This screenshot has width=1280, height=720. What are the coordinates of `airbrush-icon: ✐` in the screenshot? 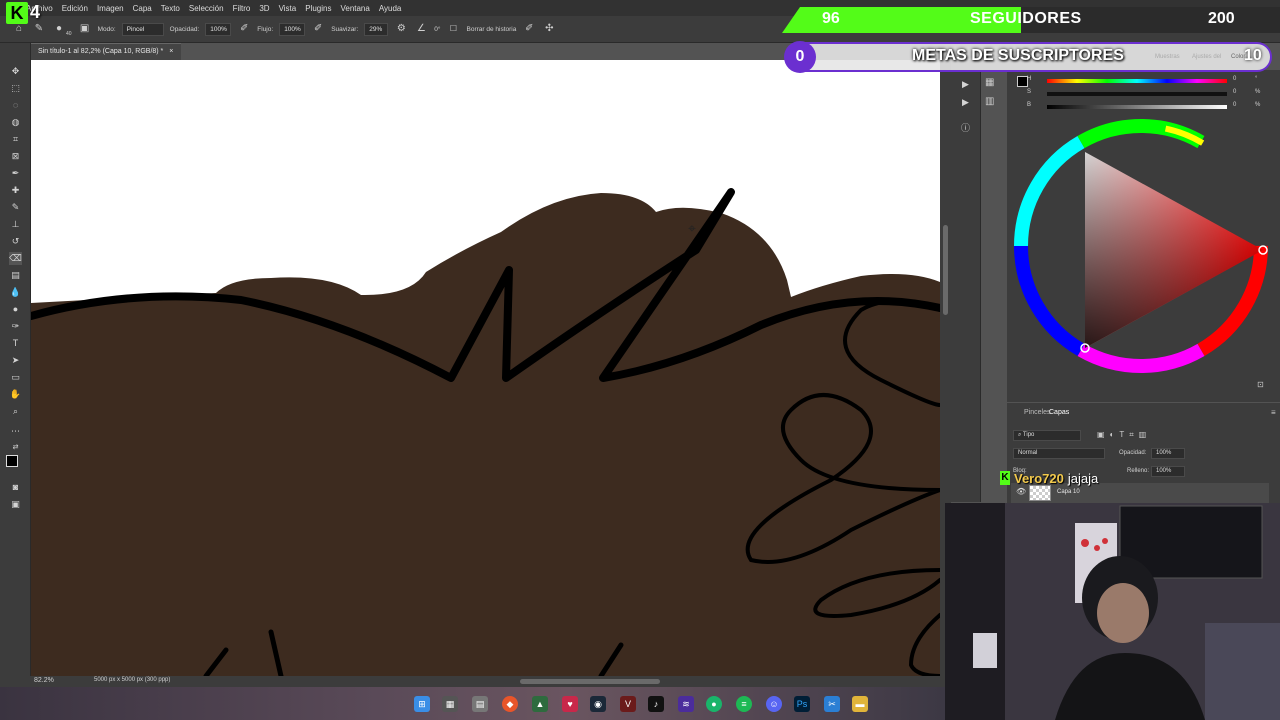 It's located at (318, 29).